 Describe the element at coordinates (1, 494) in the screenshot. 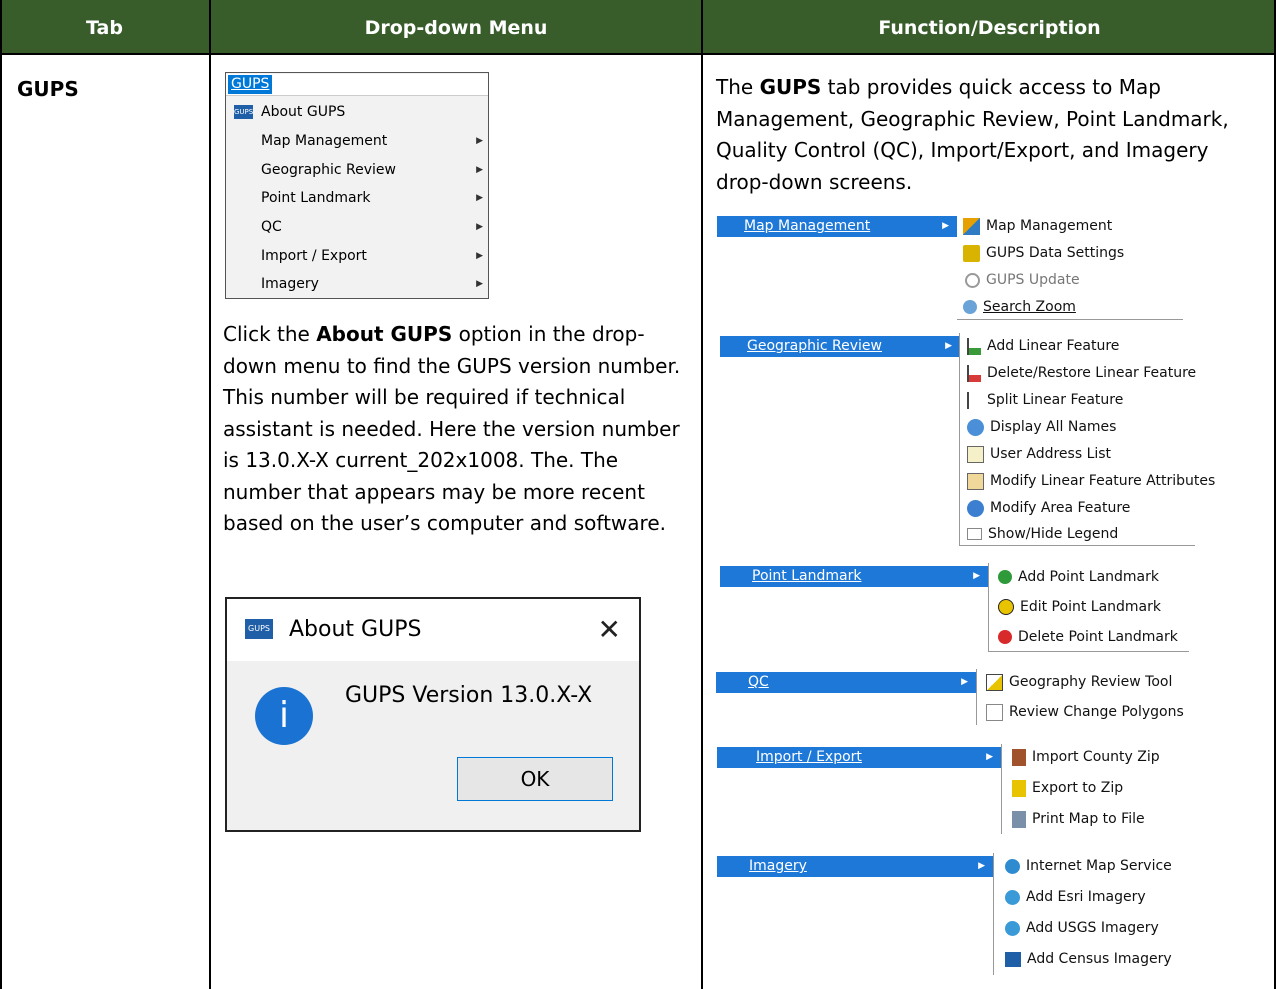

I see `border-left` at that location.